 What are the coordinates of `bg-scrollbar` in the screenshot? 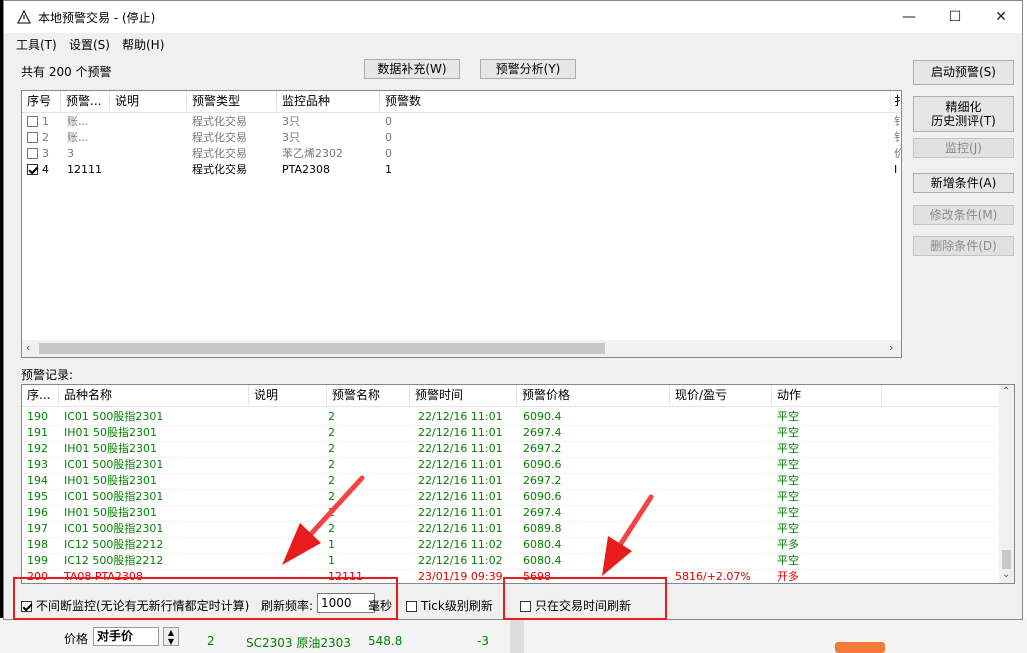 It's located at (517, 635).